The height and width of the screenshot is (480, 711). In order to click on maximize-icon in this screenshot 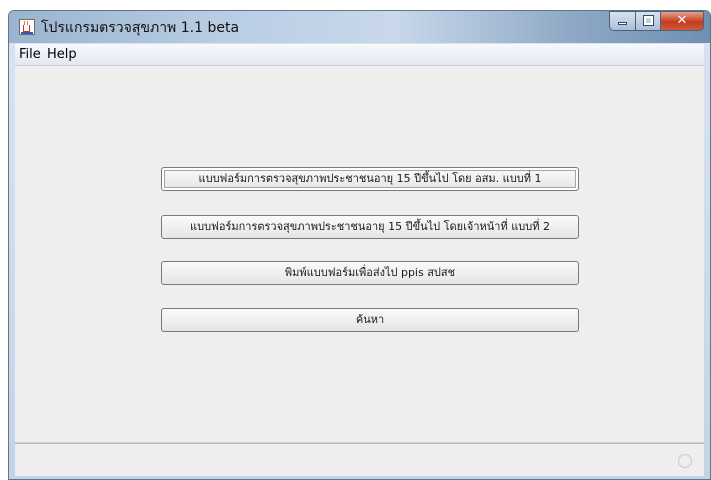, I will do `click(648, 20)`.